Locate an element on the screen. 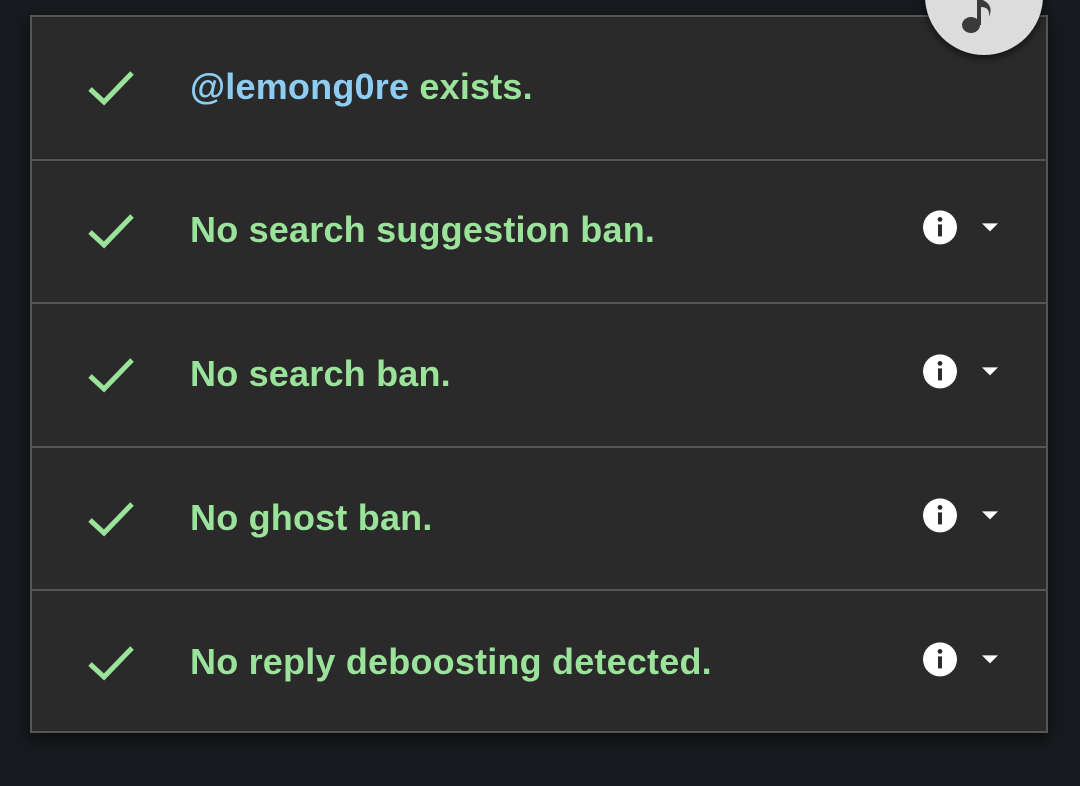  user-handle: @lemong0re is located at coordinates (300, 86).